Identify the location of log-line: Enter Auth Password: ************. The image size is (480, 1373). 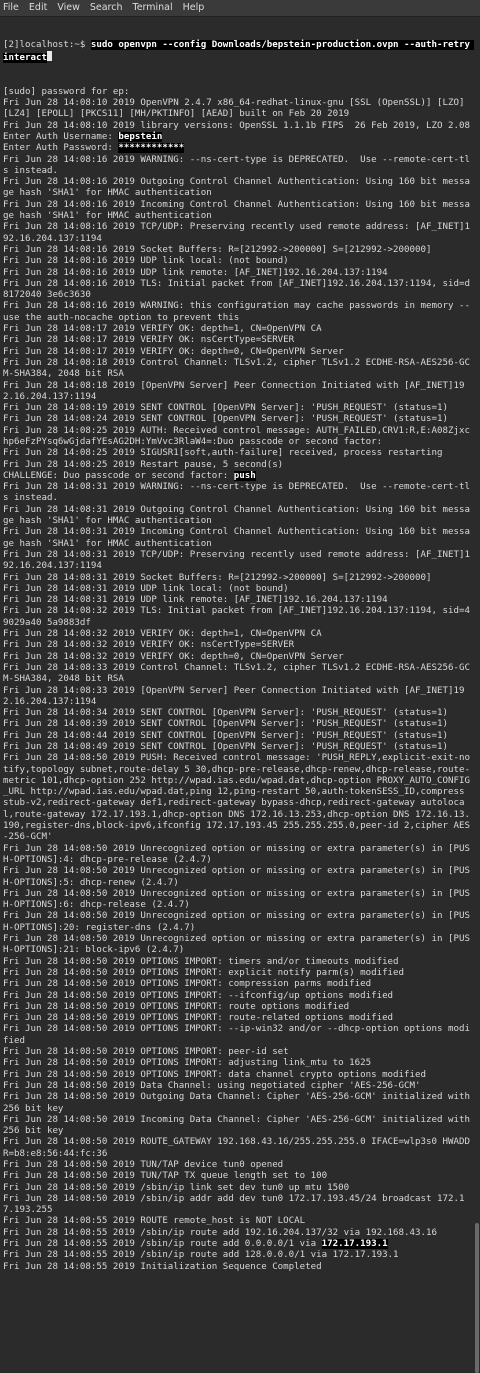
(237, 148).